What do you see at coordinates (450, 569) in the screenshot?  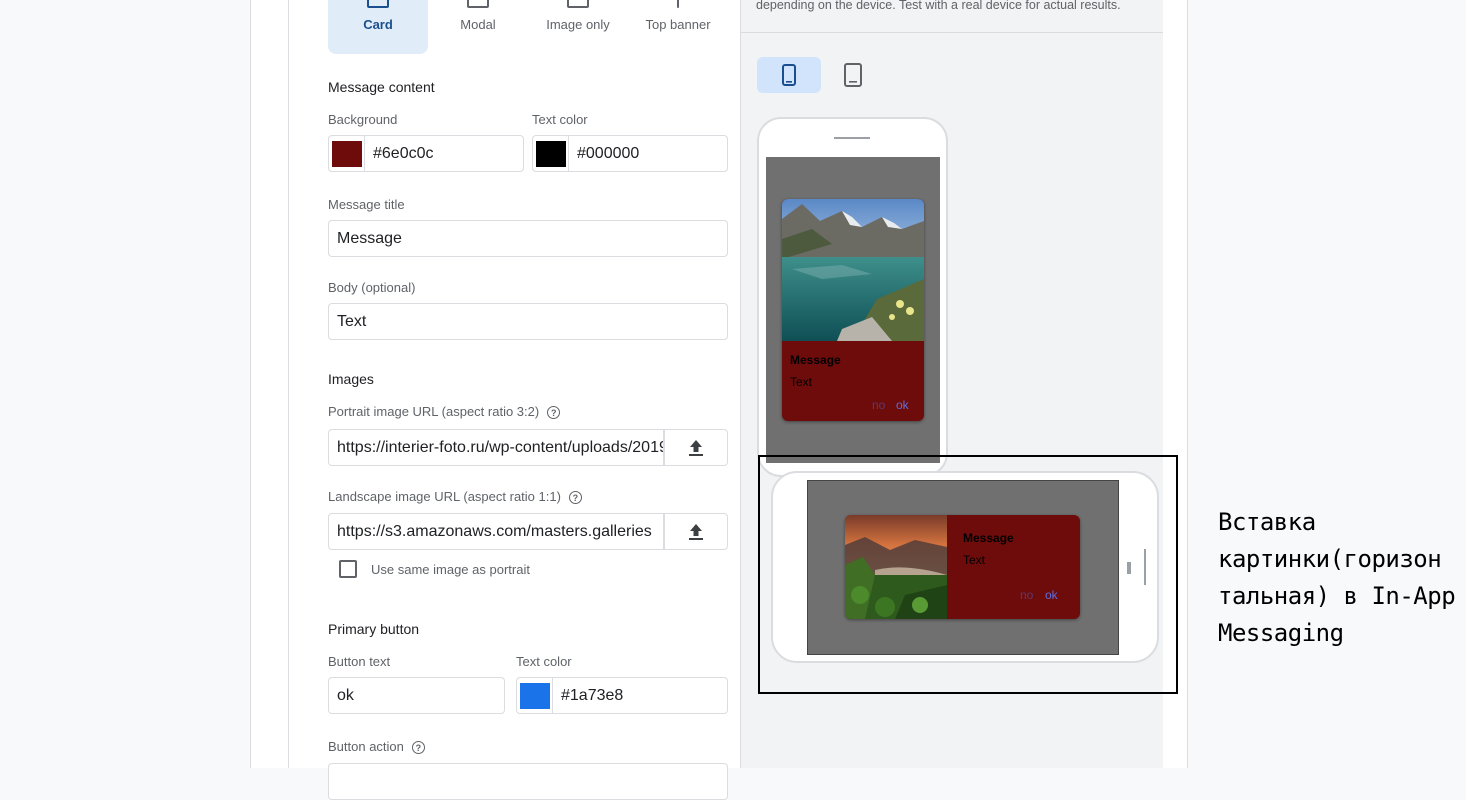 I see `same-image-label: Use same image as portrait` at bounding box center [450, 569].